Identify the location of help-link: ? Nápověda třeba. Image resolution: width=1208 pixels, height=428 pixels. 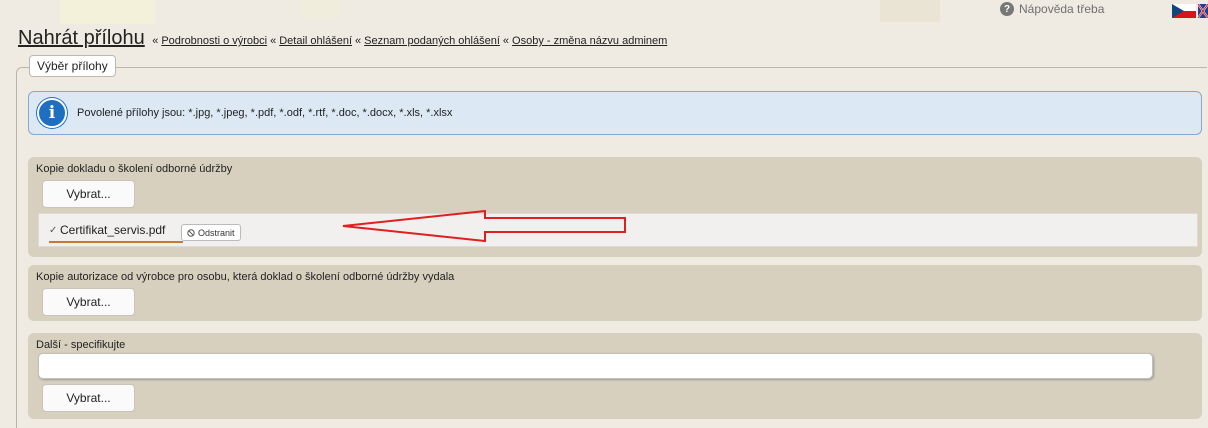
(1052, 9).